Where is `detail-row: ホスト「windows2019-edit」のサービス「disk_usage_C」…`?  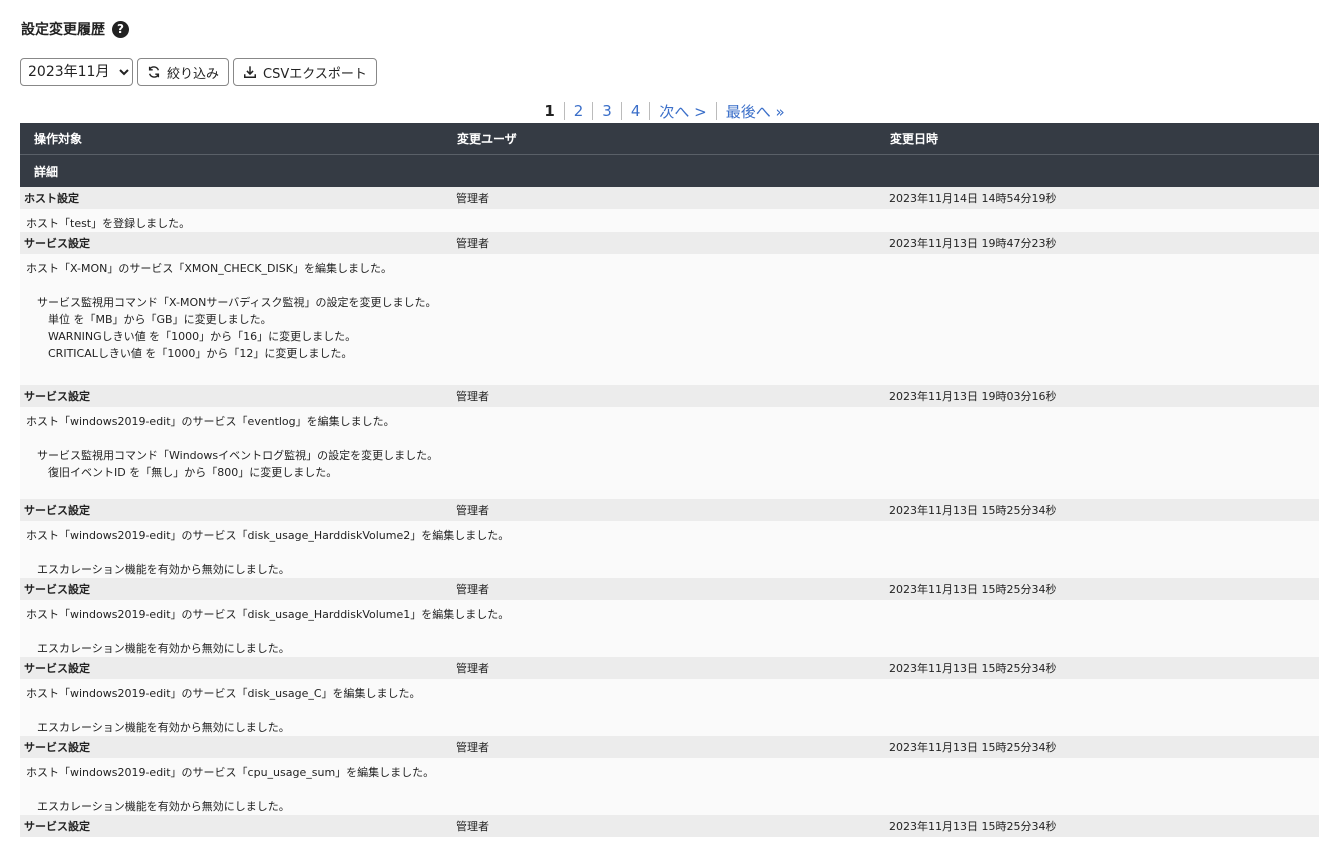 detail-row: ホスト「windows2019-edit」のサービス「disk_usage_C」… is located at coordinates (669, 707).